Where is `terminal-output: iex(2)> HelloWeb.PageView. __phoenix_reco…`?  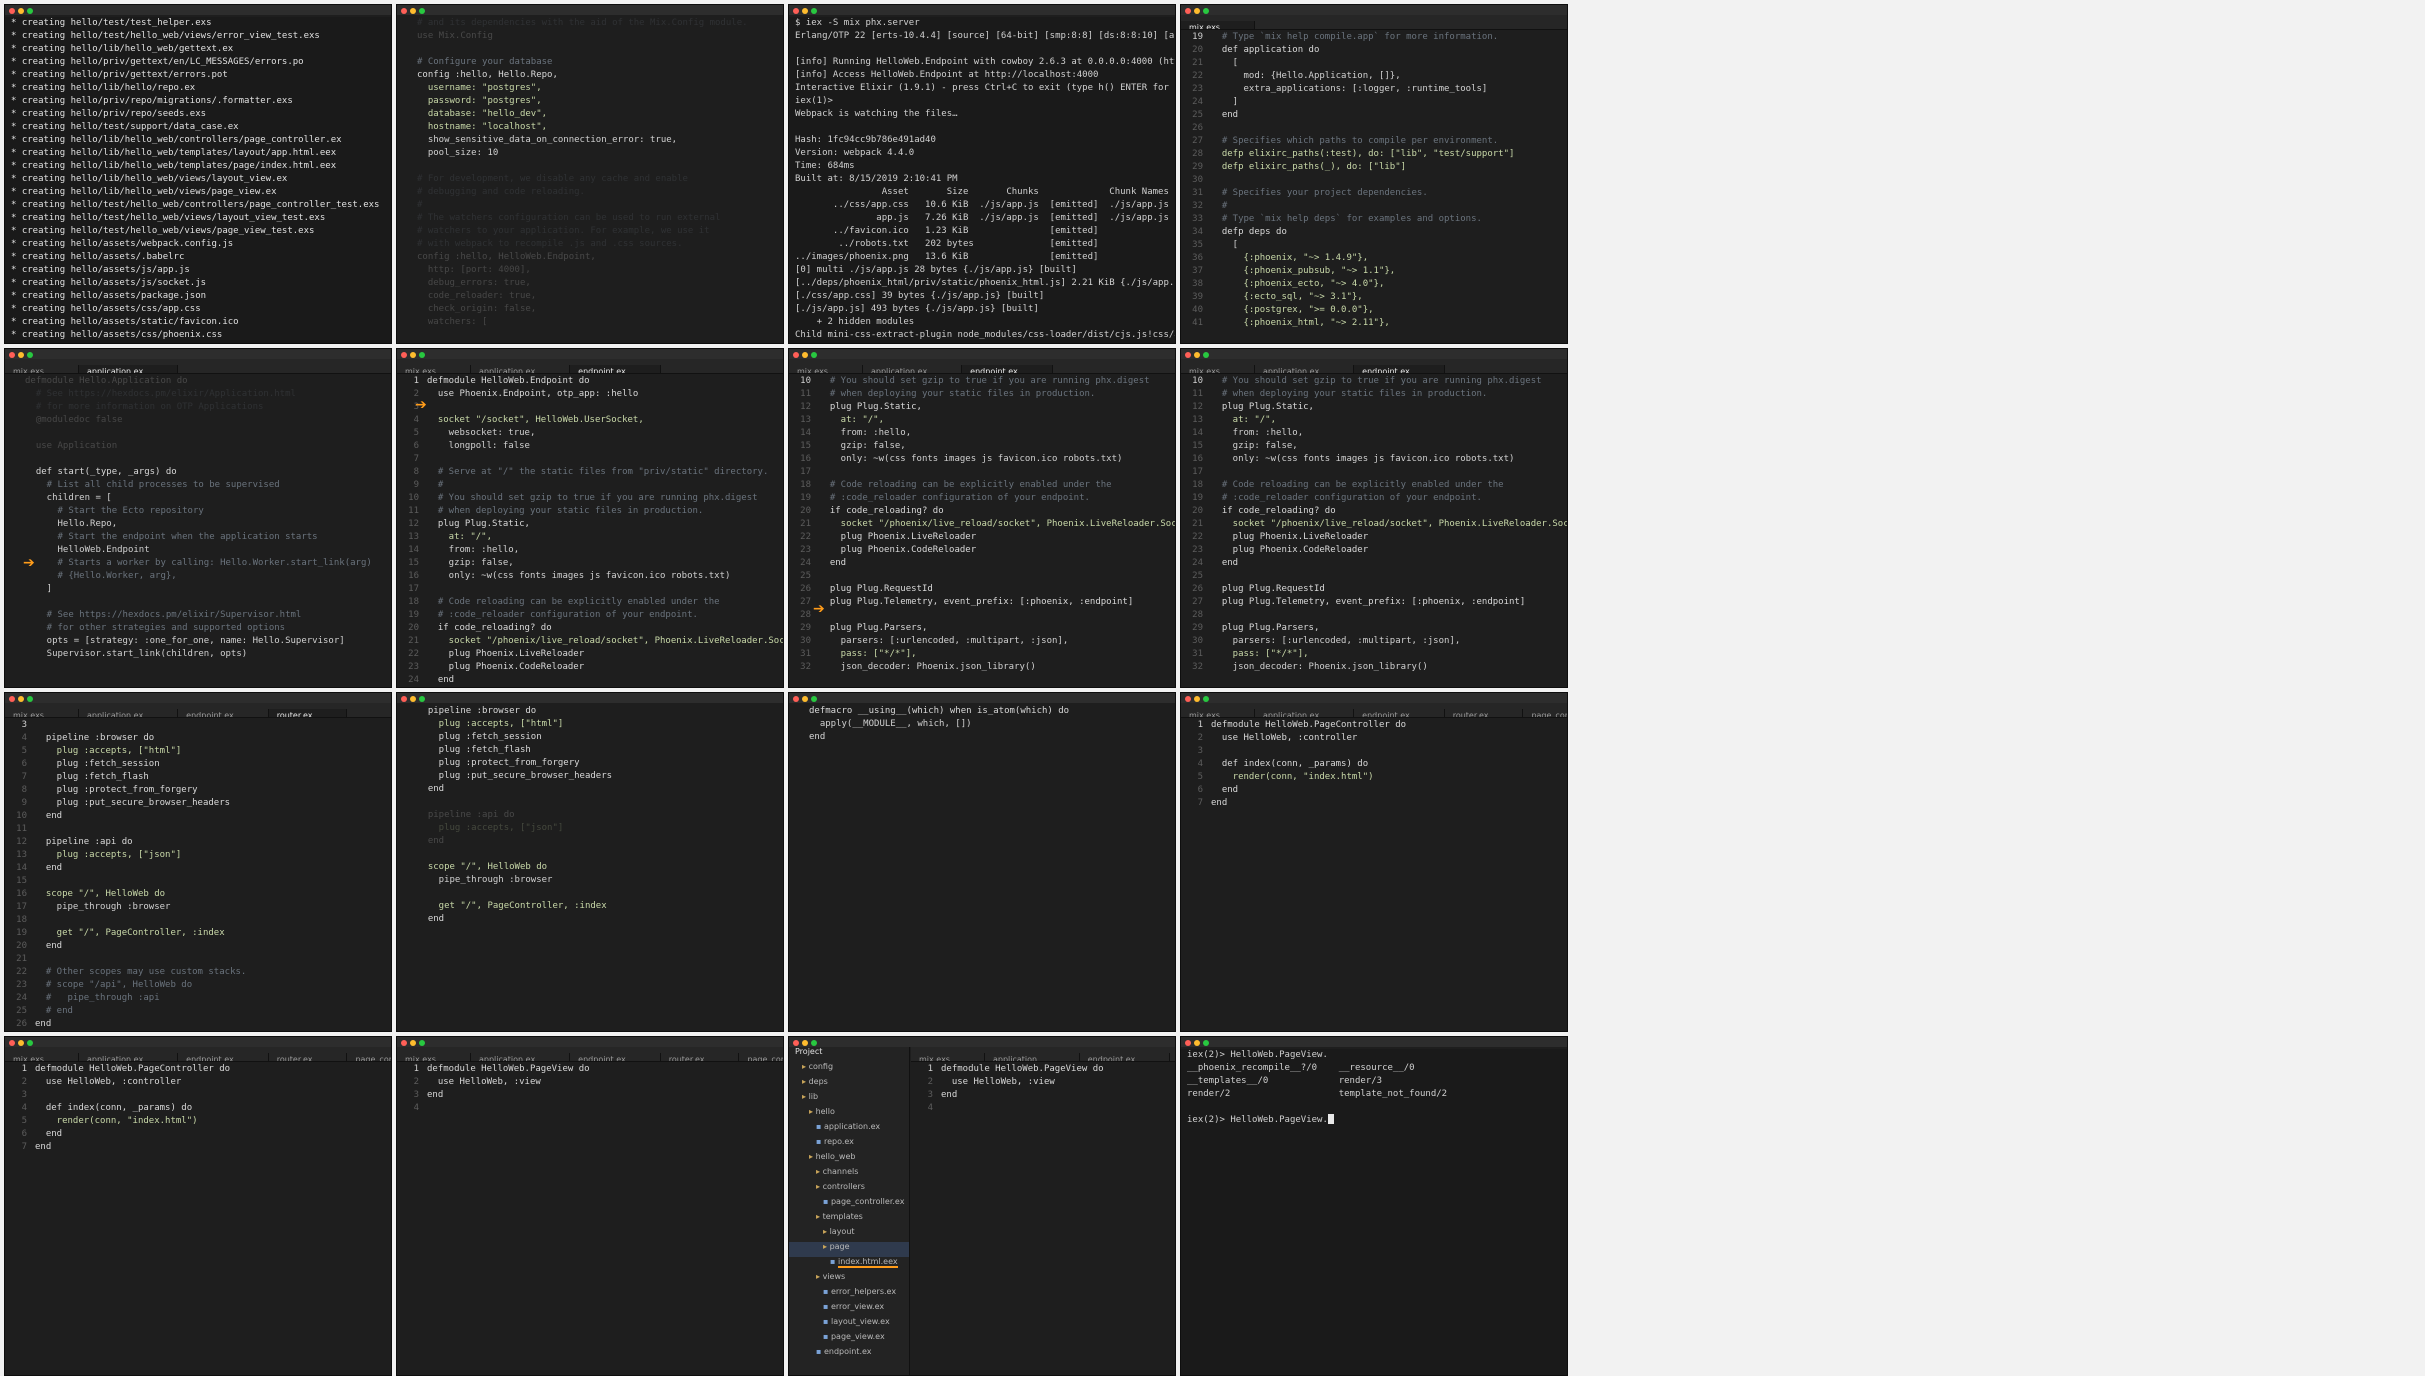
terminal-output: iex(2)> HelloWeb.PageView. __phoenix_reco… is located at coordinates (1374, 1212).